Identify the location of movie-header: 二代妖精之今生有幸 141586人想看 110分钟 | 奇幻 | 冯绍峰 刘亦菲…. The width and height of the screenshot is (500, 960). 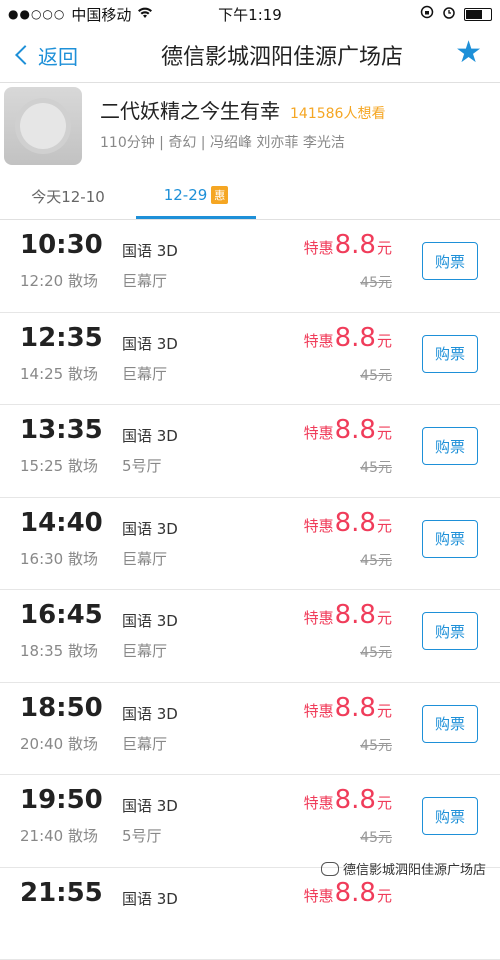
(250, 128).